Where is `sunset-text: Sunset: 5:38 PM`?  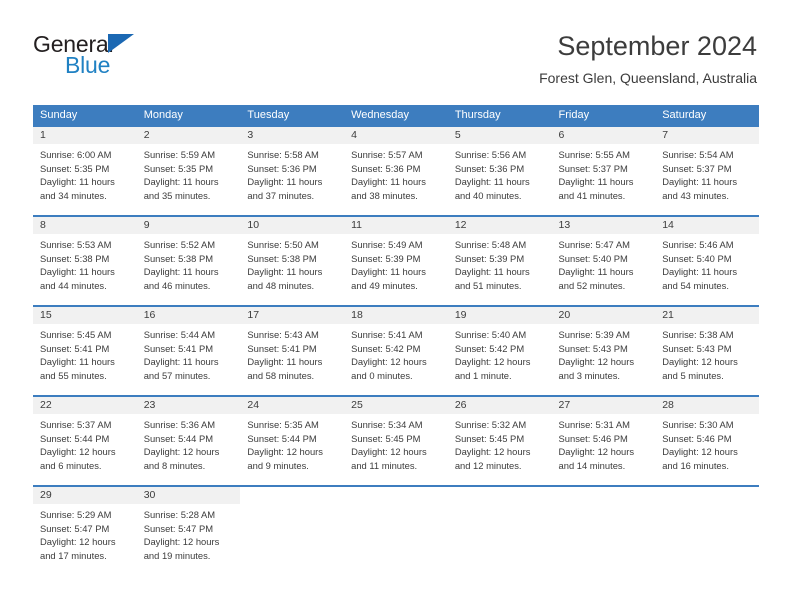 sunset-text: Sunset: 5:38 PM is located at coordinates (75, 258).